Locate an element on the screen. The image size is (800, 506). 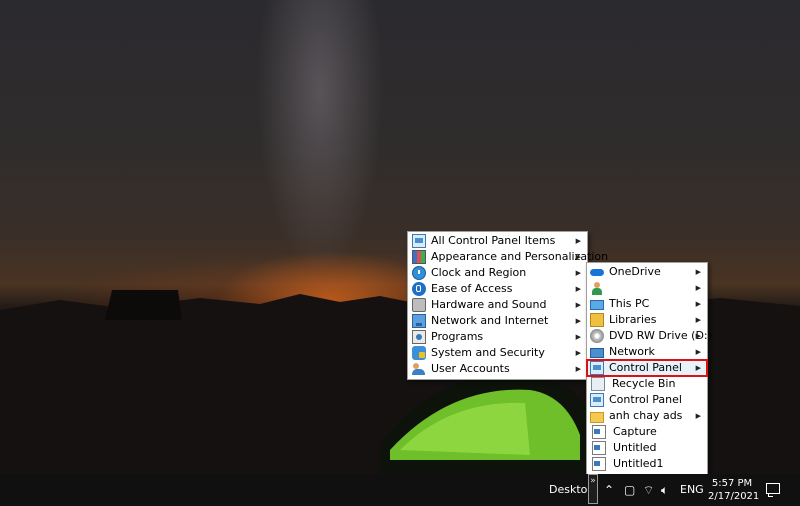
menu-item-control-panel-selected: Control Panel ▶ is located at coordinates (647, 368).